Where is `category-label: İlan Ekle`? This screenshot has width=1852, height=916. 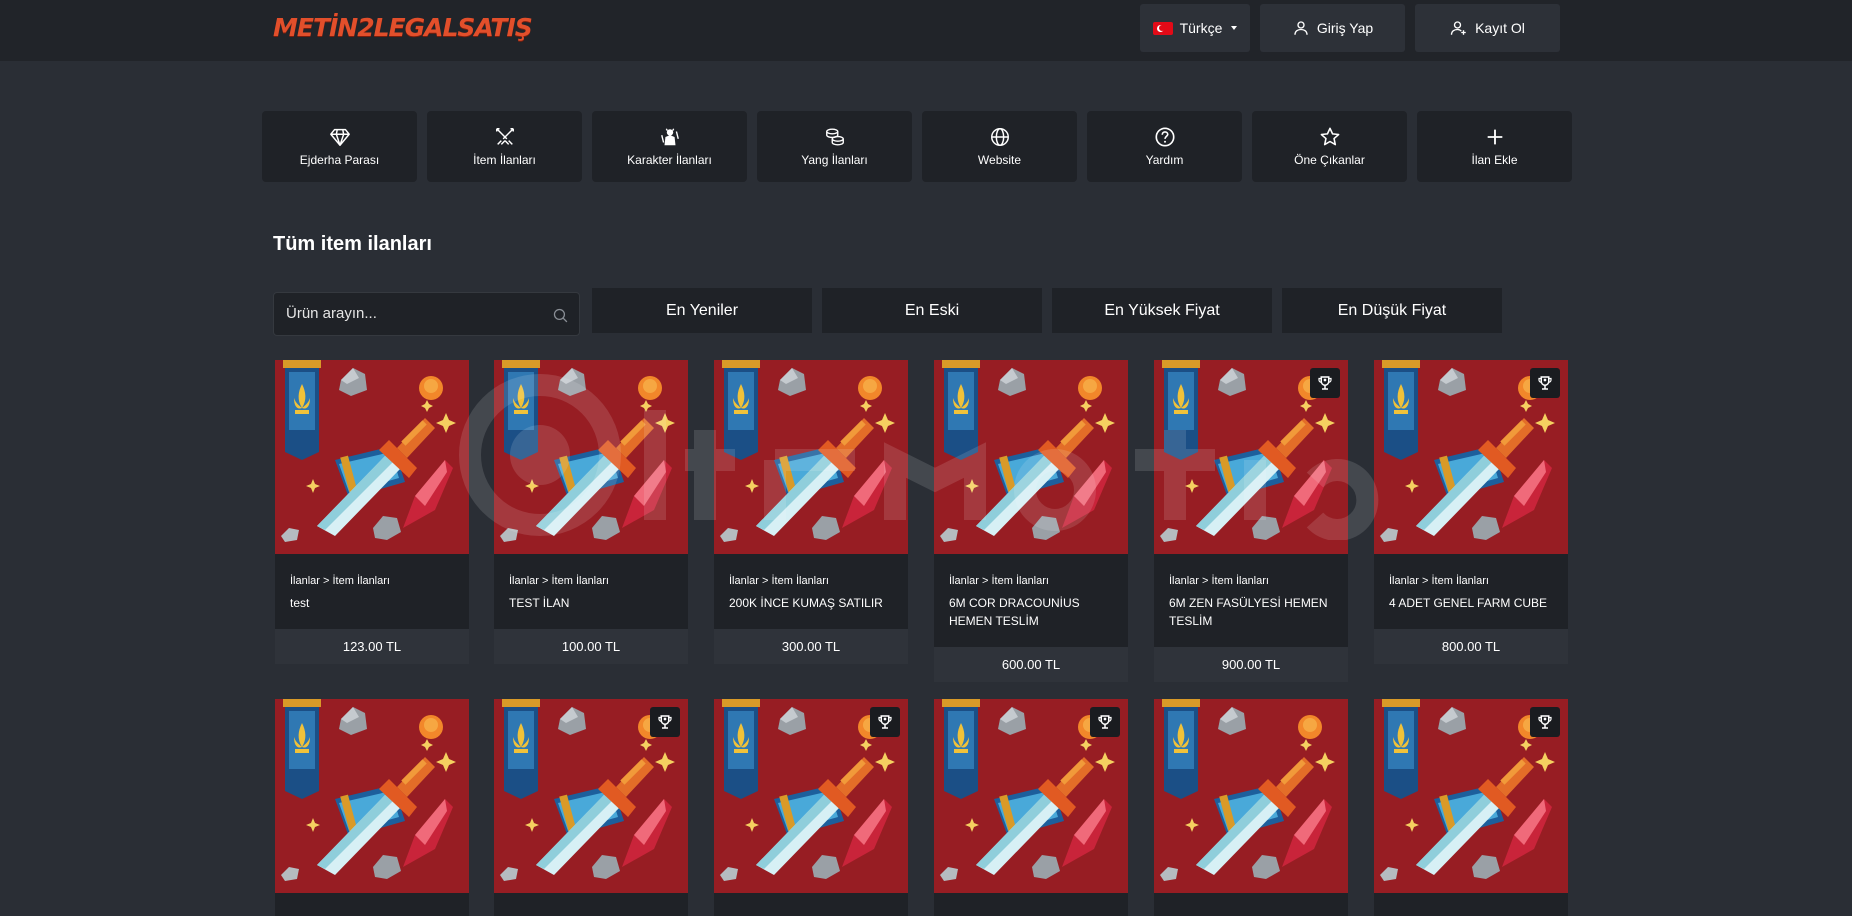 category-label: İlan Ekle is located at coordinates (1494, 160).